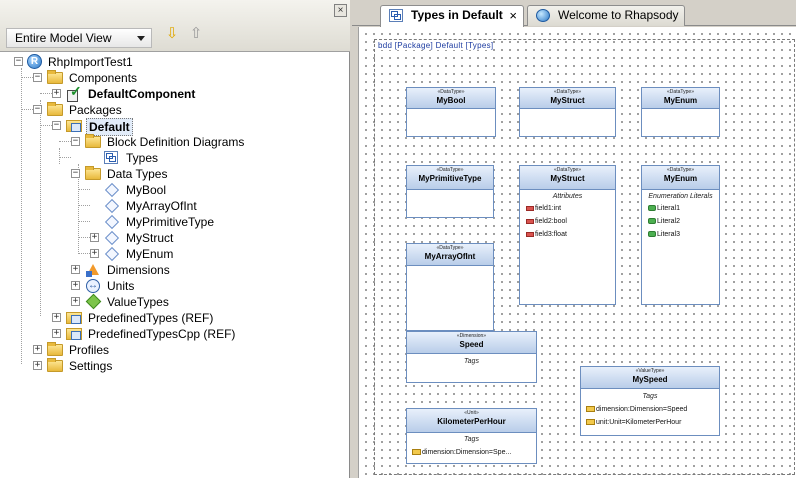  Describe the element at coordinates (471, 421) in the screenshot. I see `block-name: KilometerPerHour` at that location.